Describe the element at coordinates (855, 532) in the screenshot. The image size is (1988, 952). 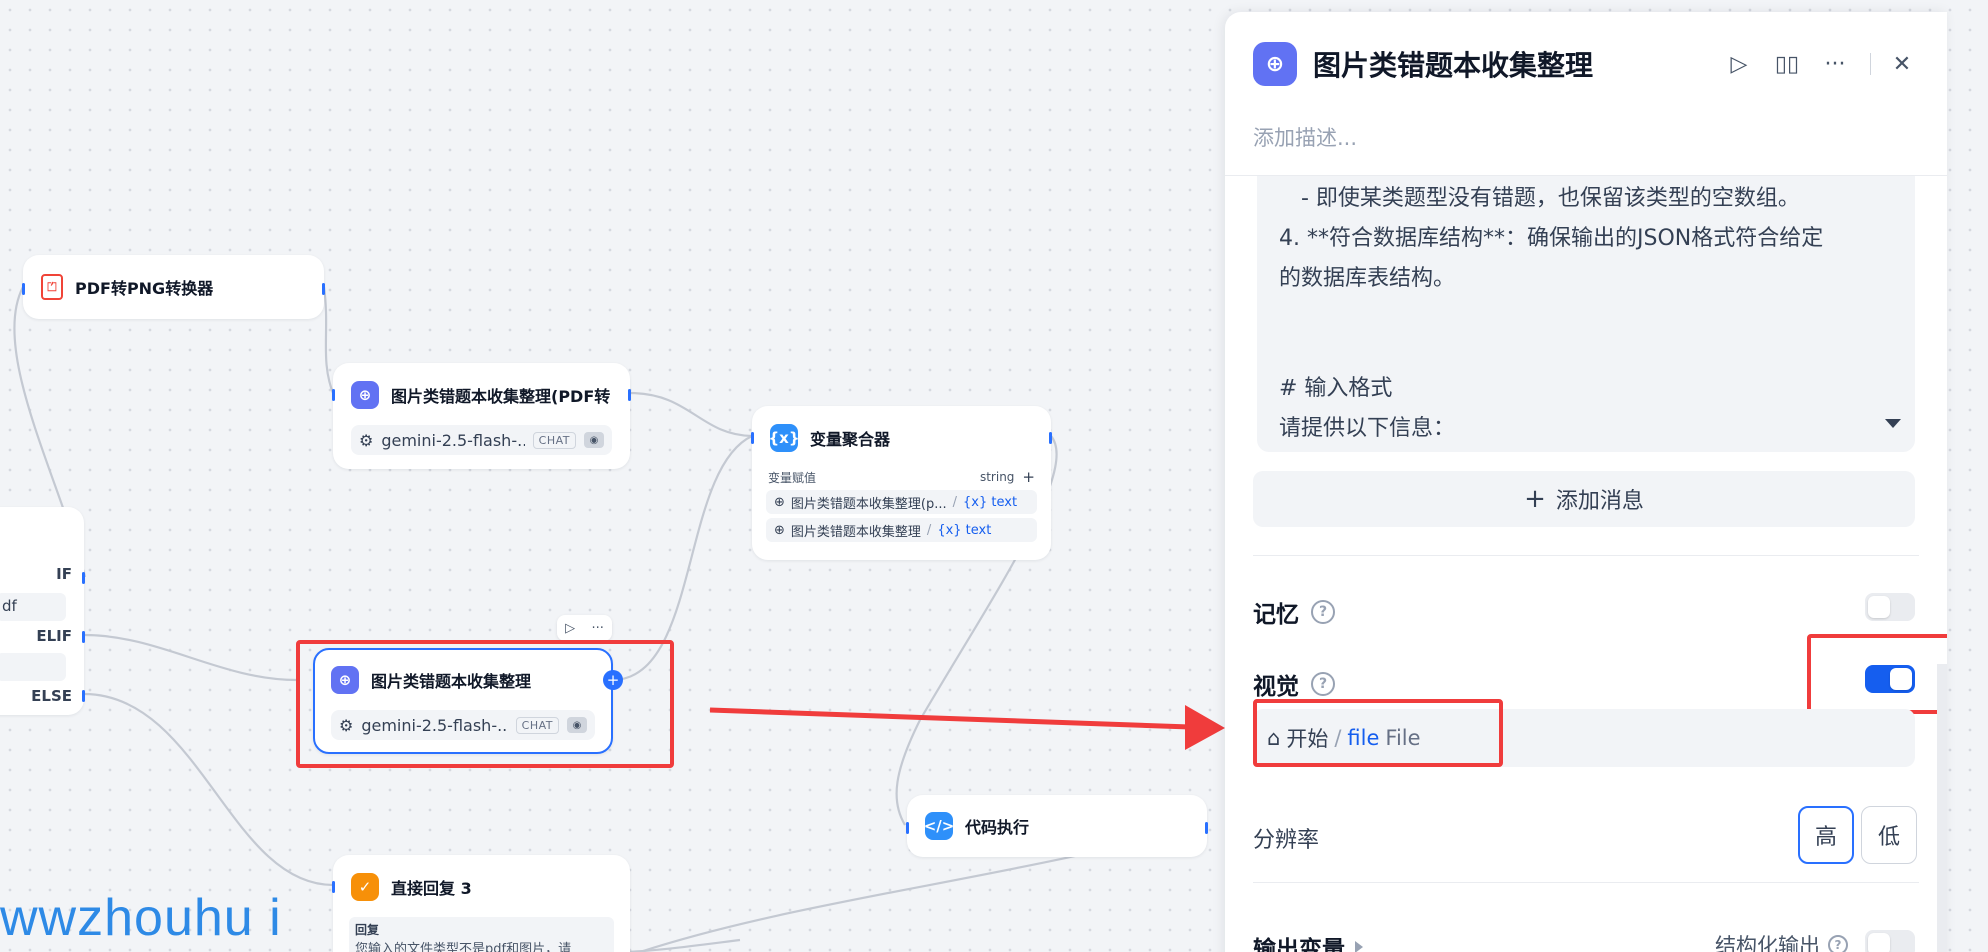
I see `row-source: 图片类错题本收集整理` at that location.